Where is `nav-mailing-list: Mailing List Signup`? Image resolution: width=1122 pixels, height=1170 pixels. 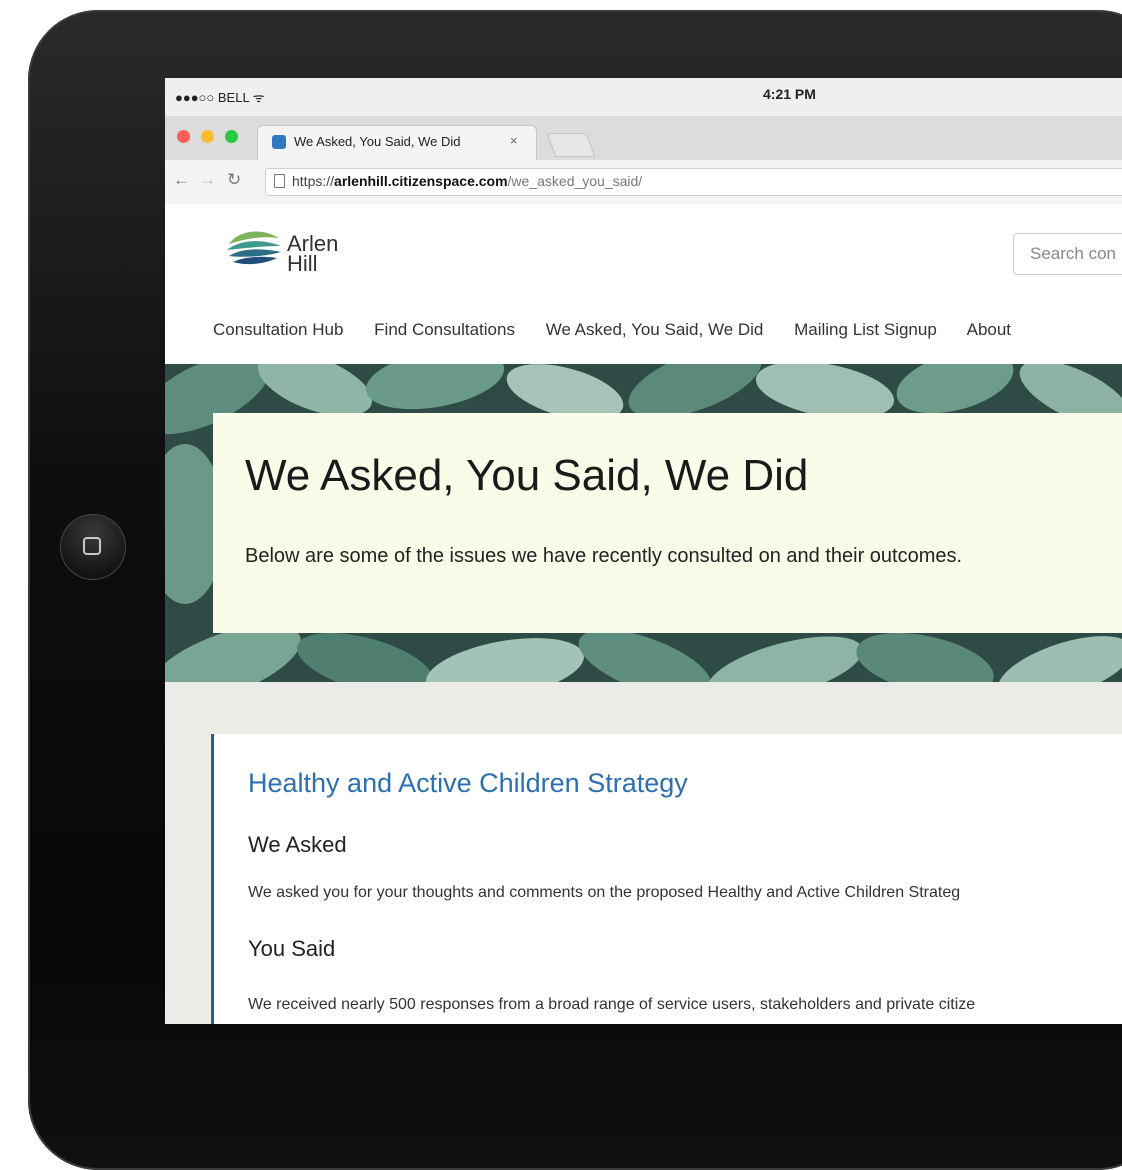 nav-mailing-list: Mailing List Signup is located at coordinates (865, 329).